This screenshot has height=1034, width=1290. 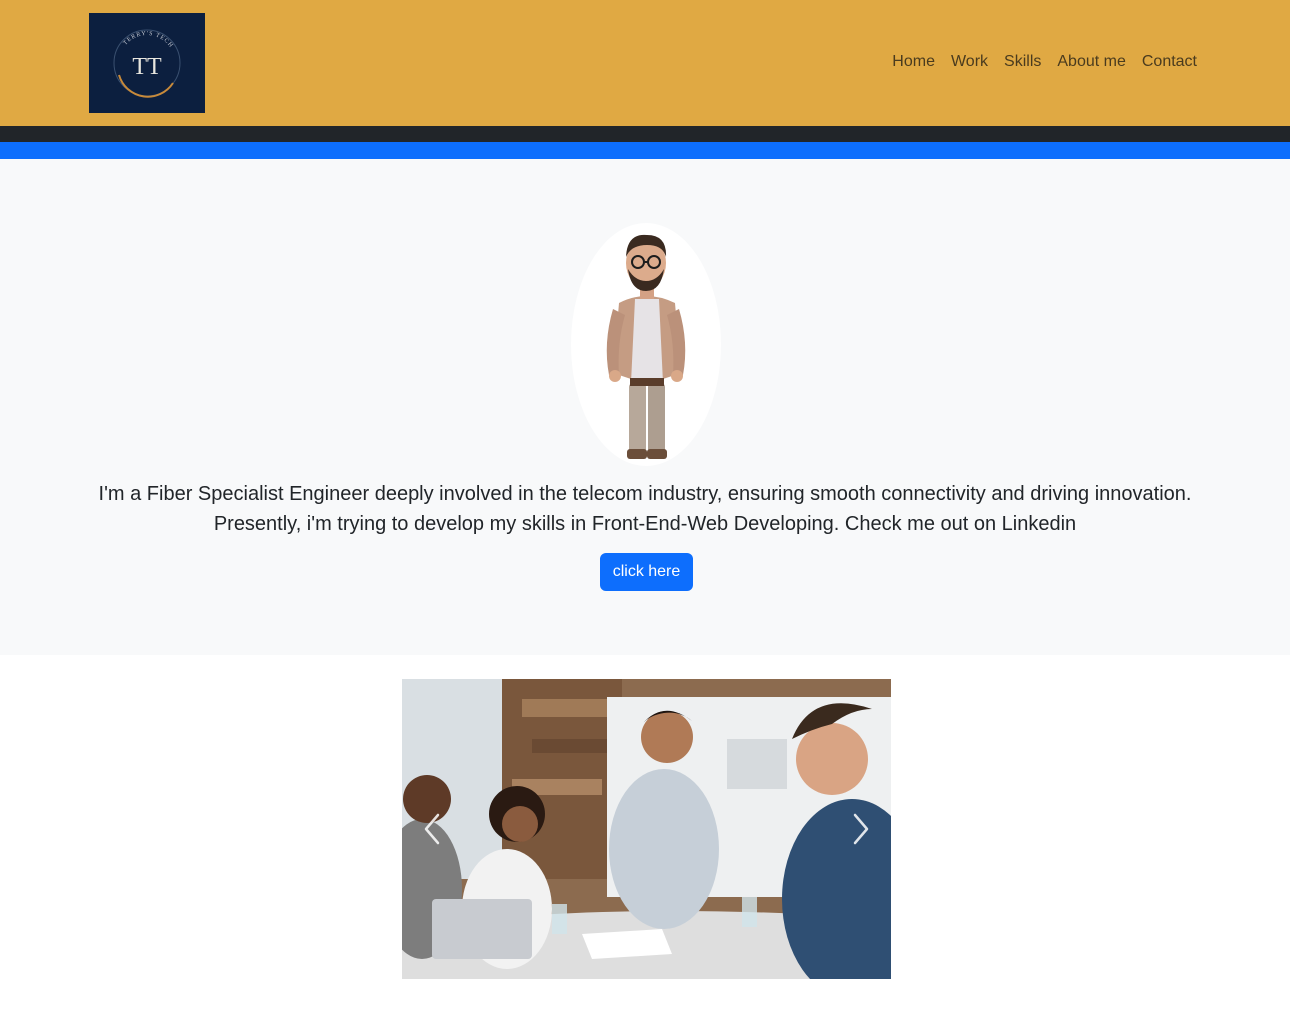 I want to click on carousel-photo-team-meeting, so click(x=646, y=829).